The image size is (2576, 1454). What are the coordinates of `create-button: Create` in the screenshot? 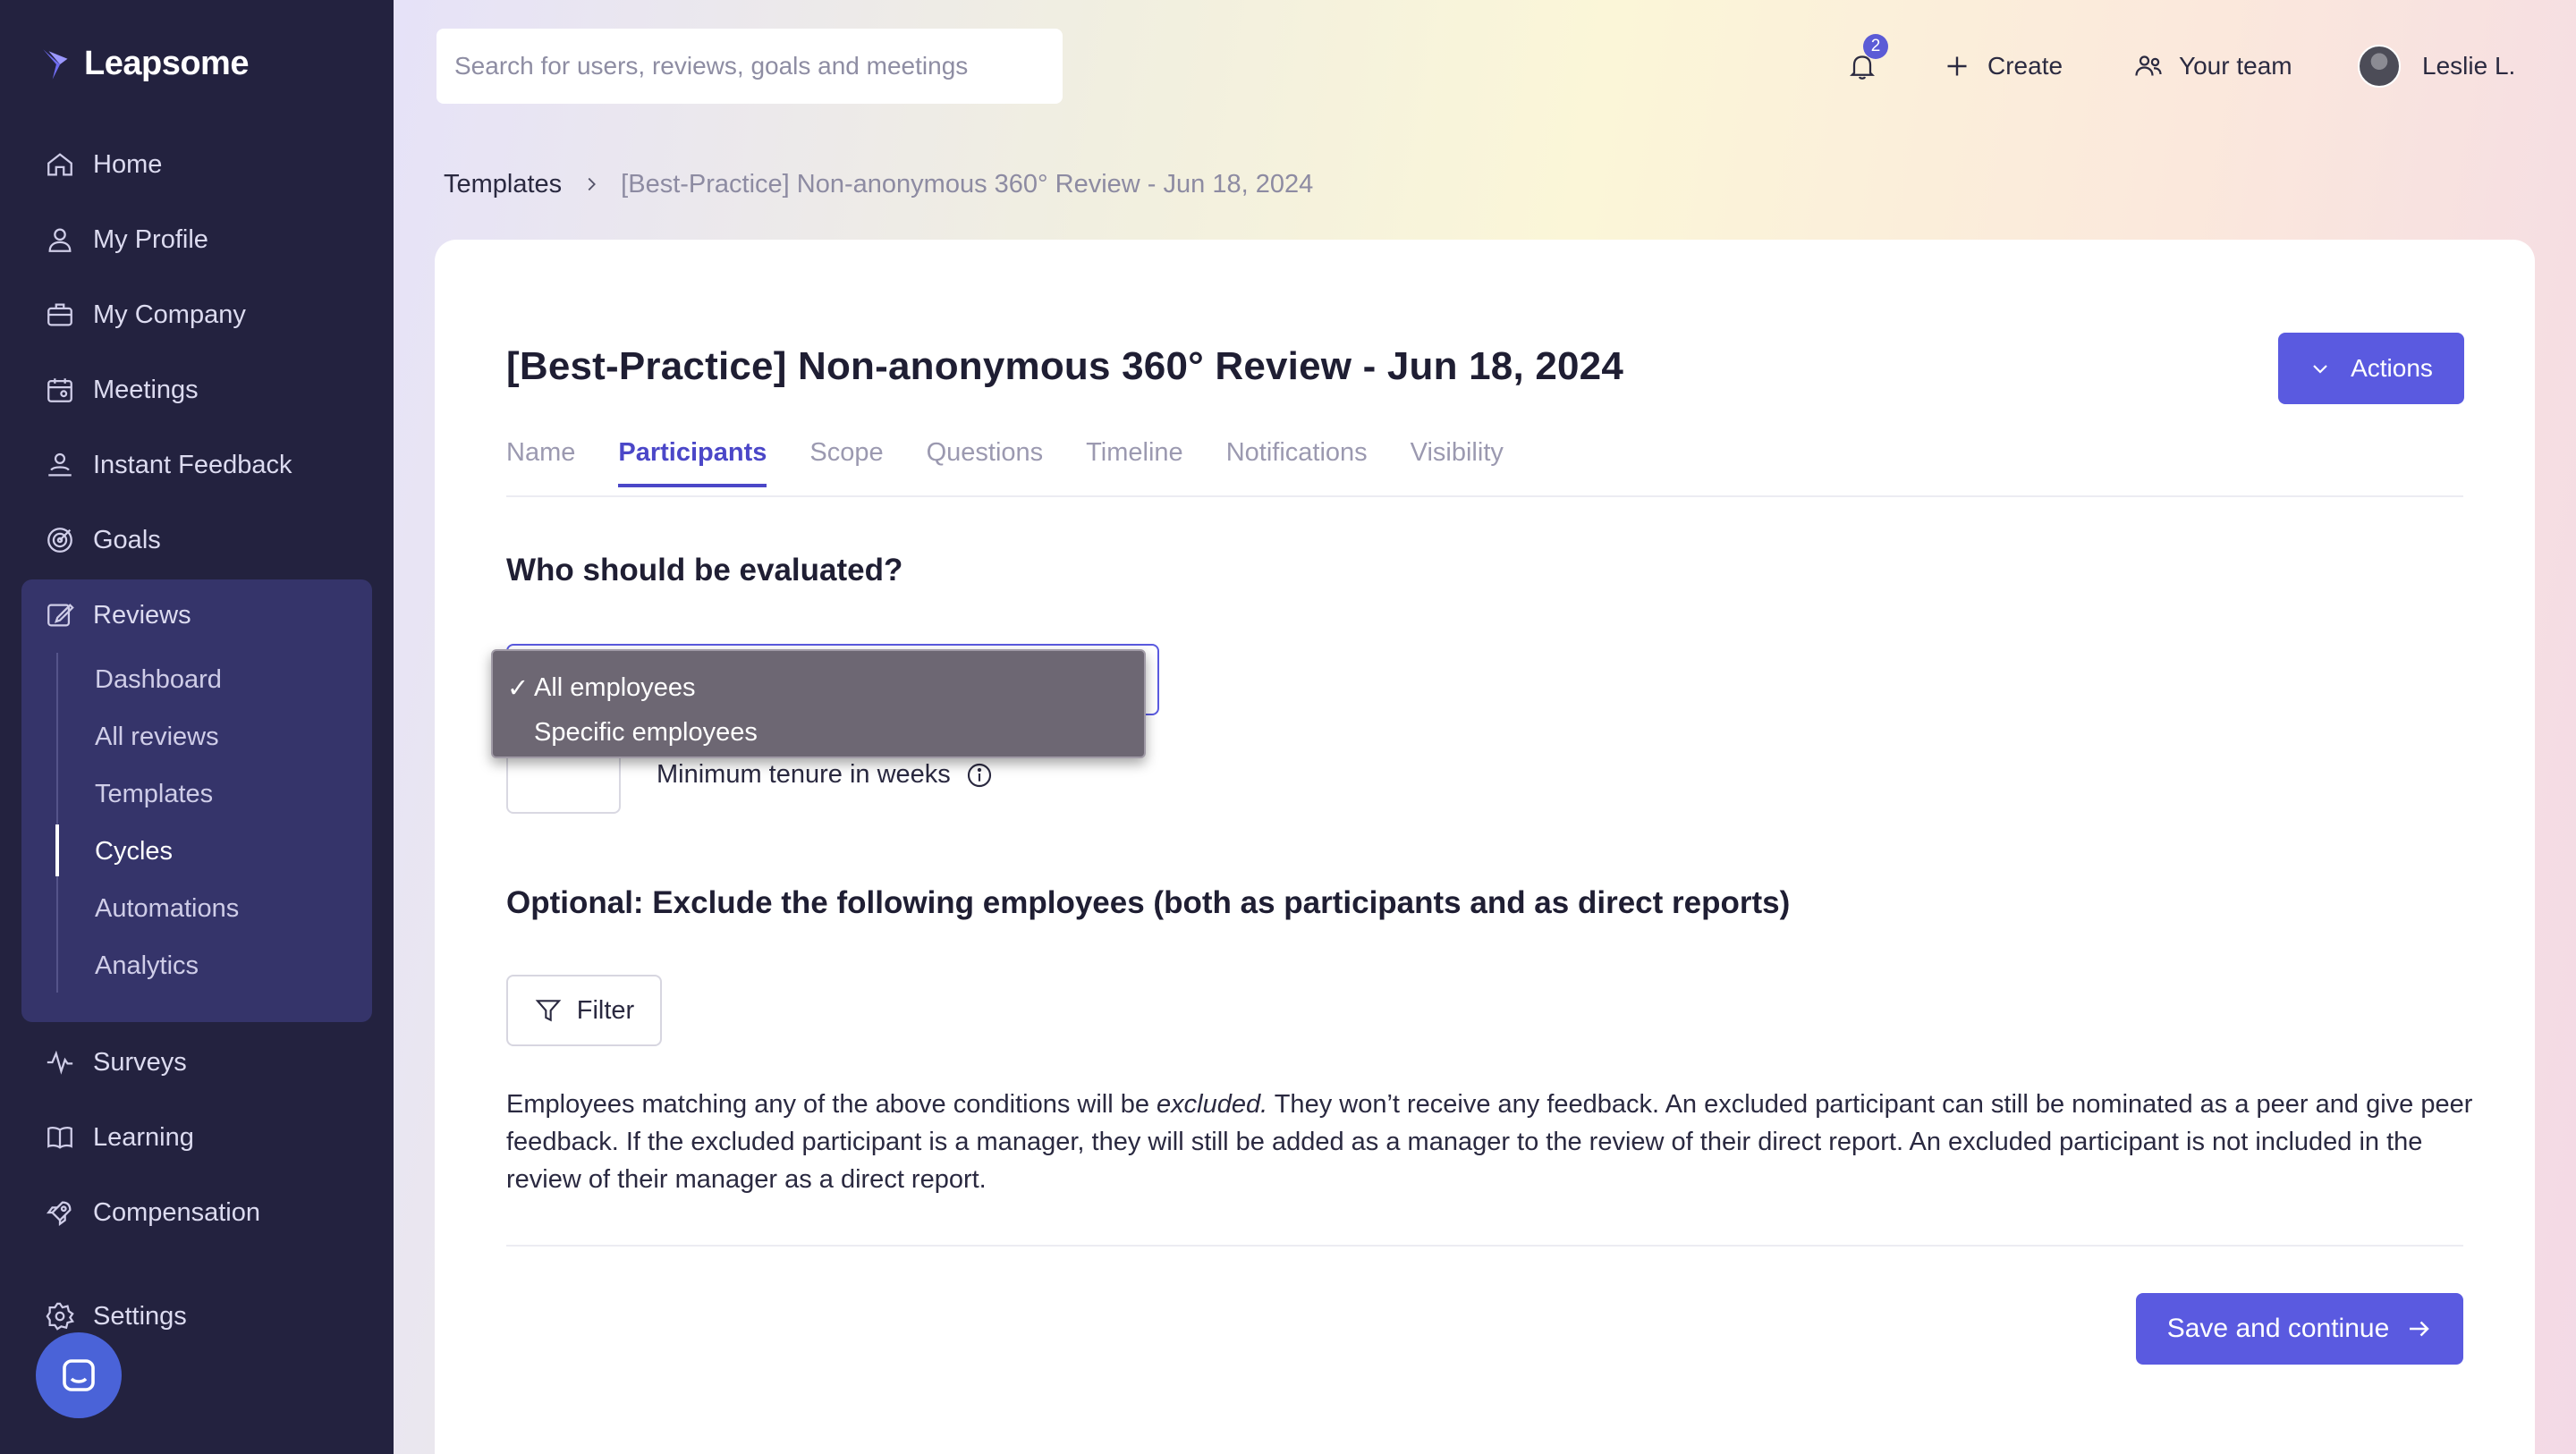 It's located at (2002, 66).